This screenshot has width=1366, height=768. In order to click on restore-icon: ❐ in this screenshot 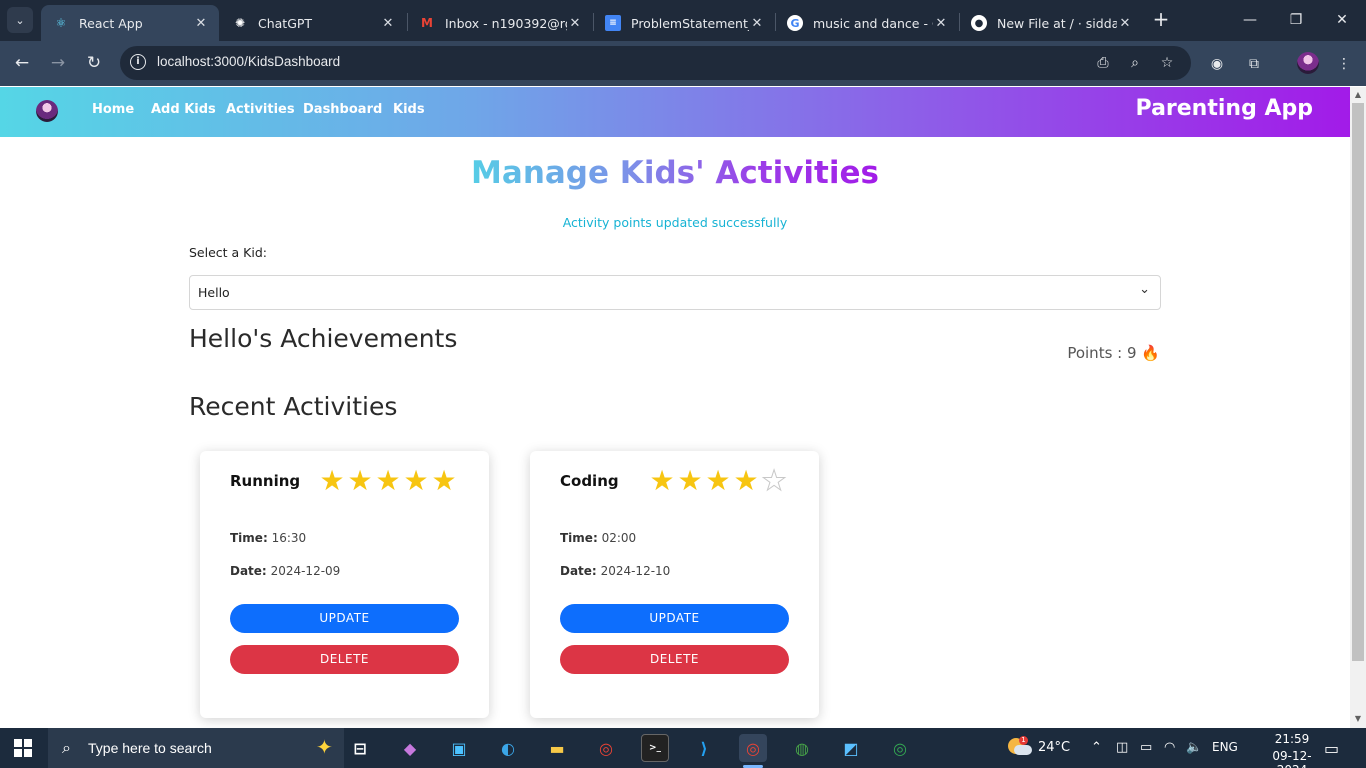, I will do `click(1296, 20)`.